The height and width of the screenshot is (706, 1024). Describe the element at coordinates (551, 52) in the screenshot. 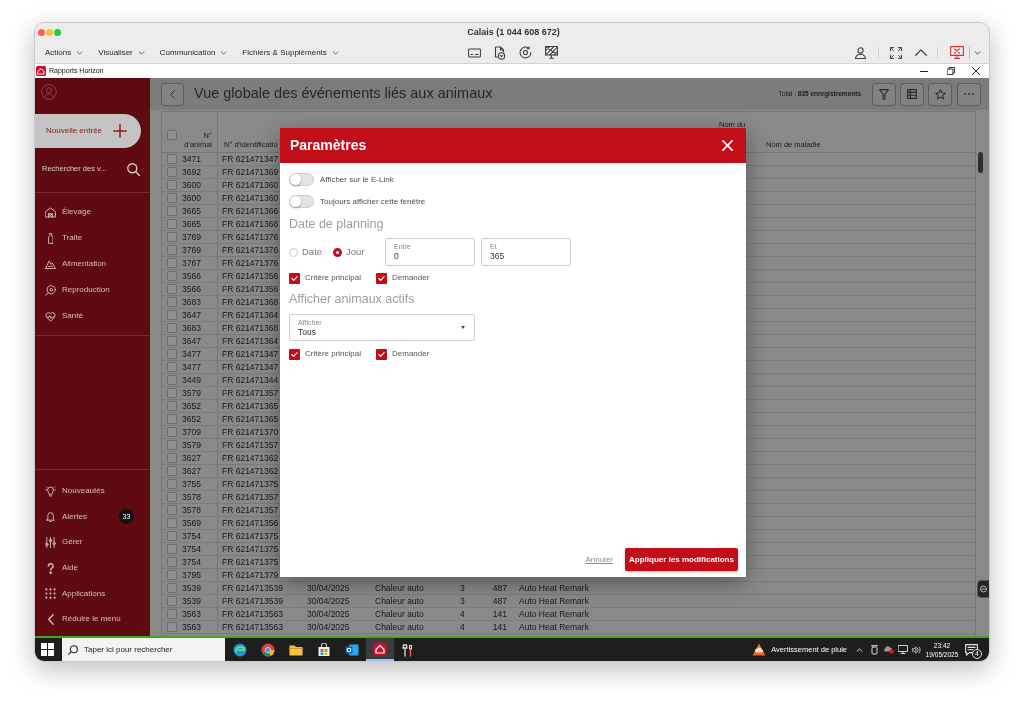

I see `hatched-screen-icon` at that location.